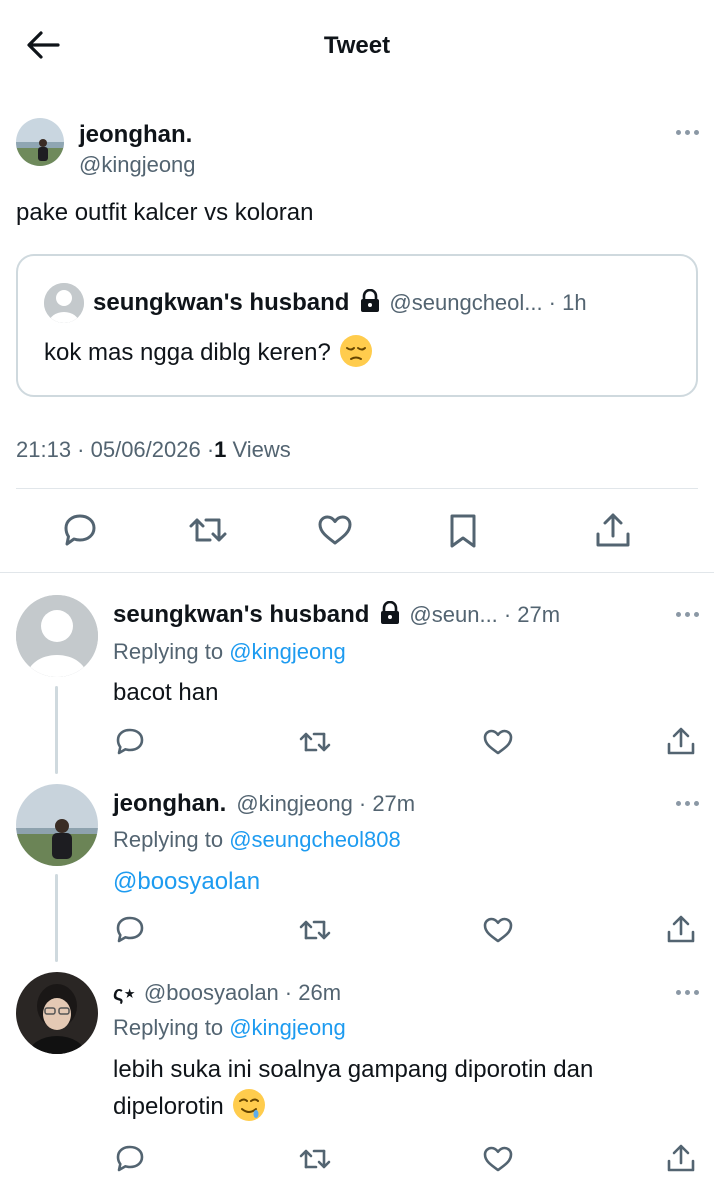  What do you see at coordinates (187, 352) in the screenshot?
I see `quote-text: kok mas ngga diblg keren?` at bounding box center [187, 352].